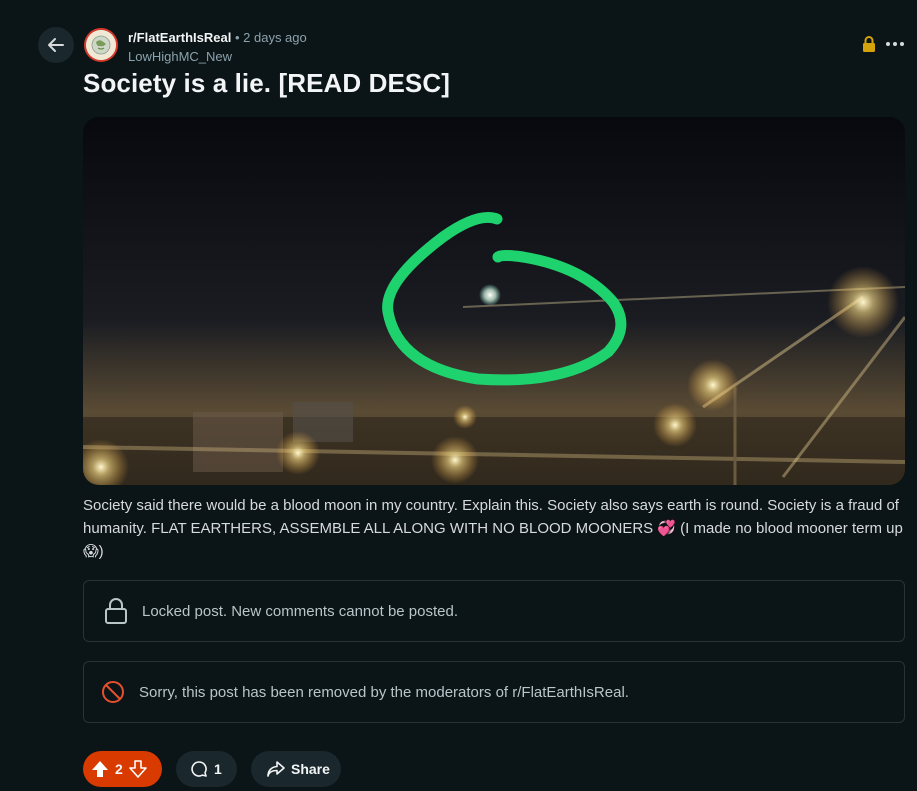 This screenshot has height=791, width=917. Describe the element at coordinates (218, 769) in the screenshot. I see `comment-count: 1` at that location.